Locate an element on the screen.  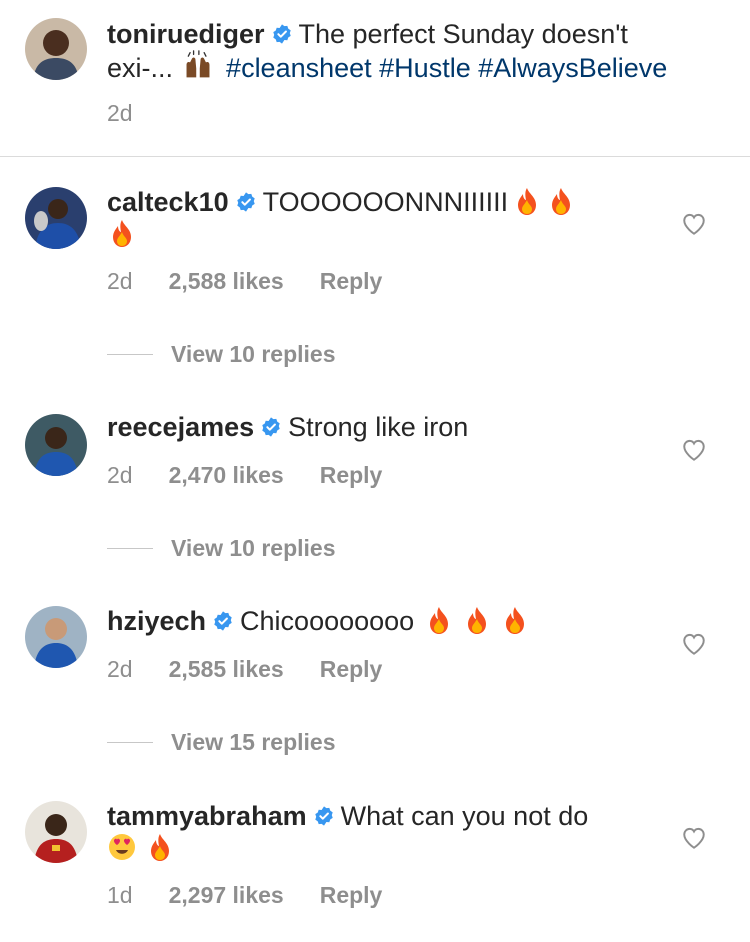
comment-text: What can you not do is located at coordinates (464, 816).